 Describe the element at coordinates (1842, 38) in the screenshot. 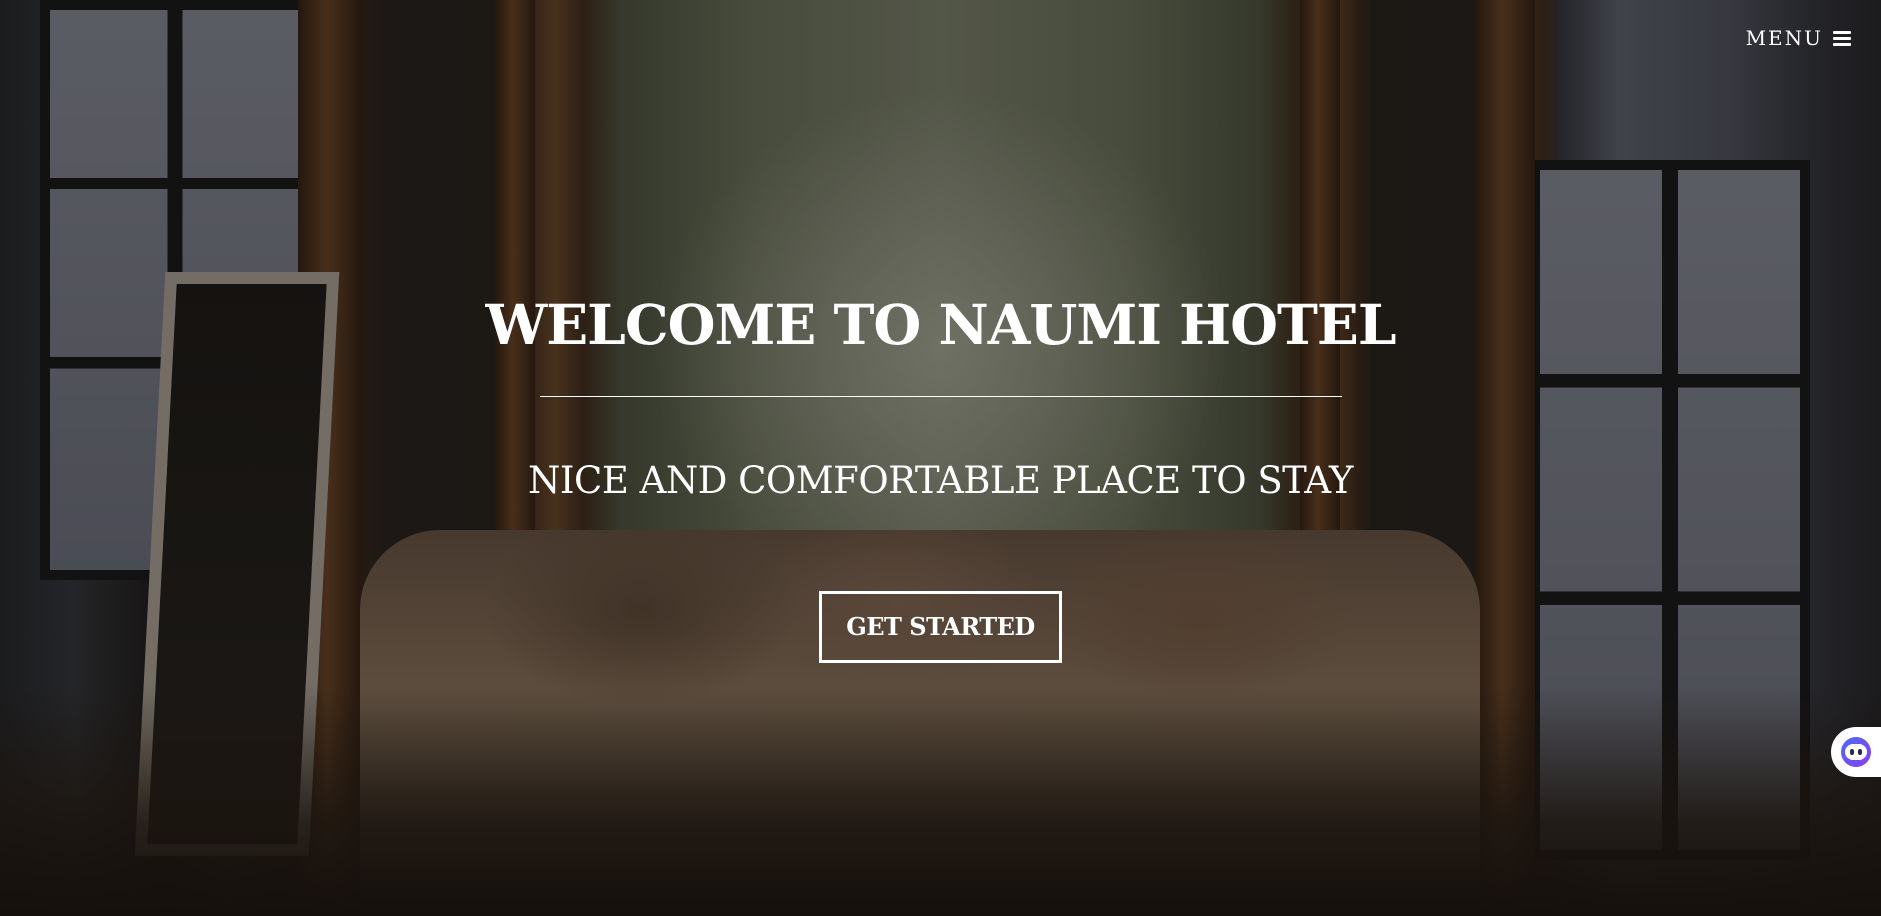

I see `hamburger-icon` at that location.